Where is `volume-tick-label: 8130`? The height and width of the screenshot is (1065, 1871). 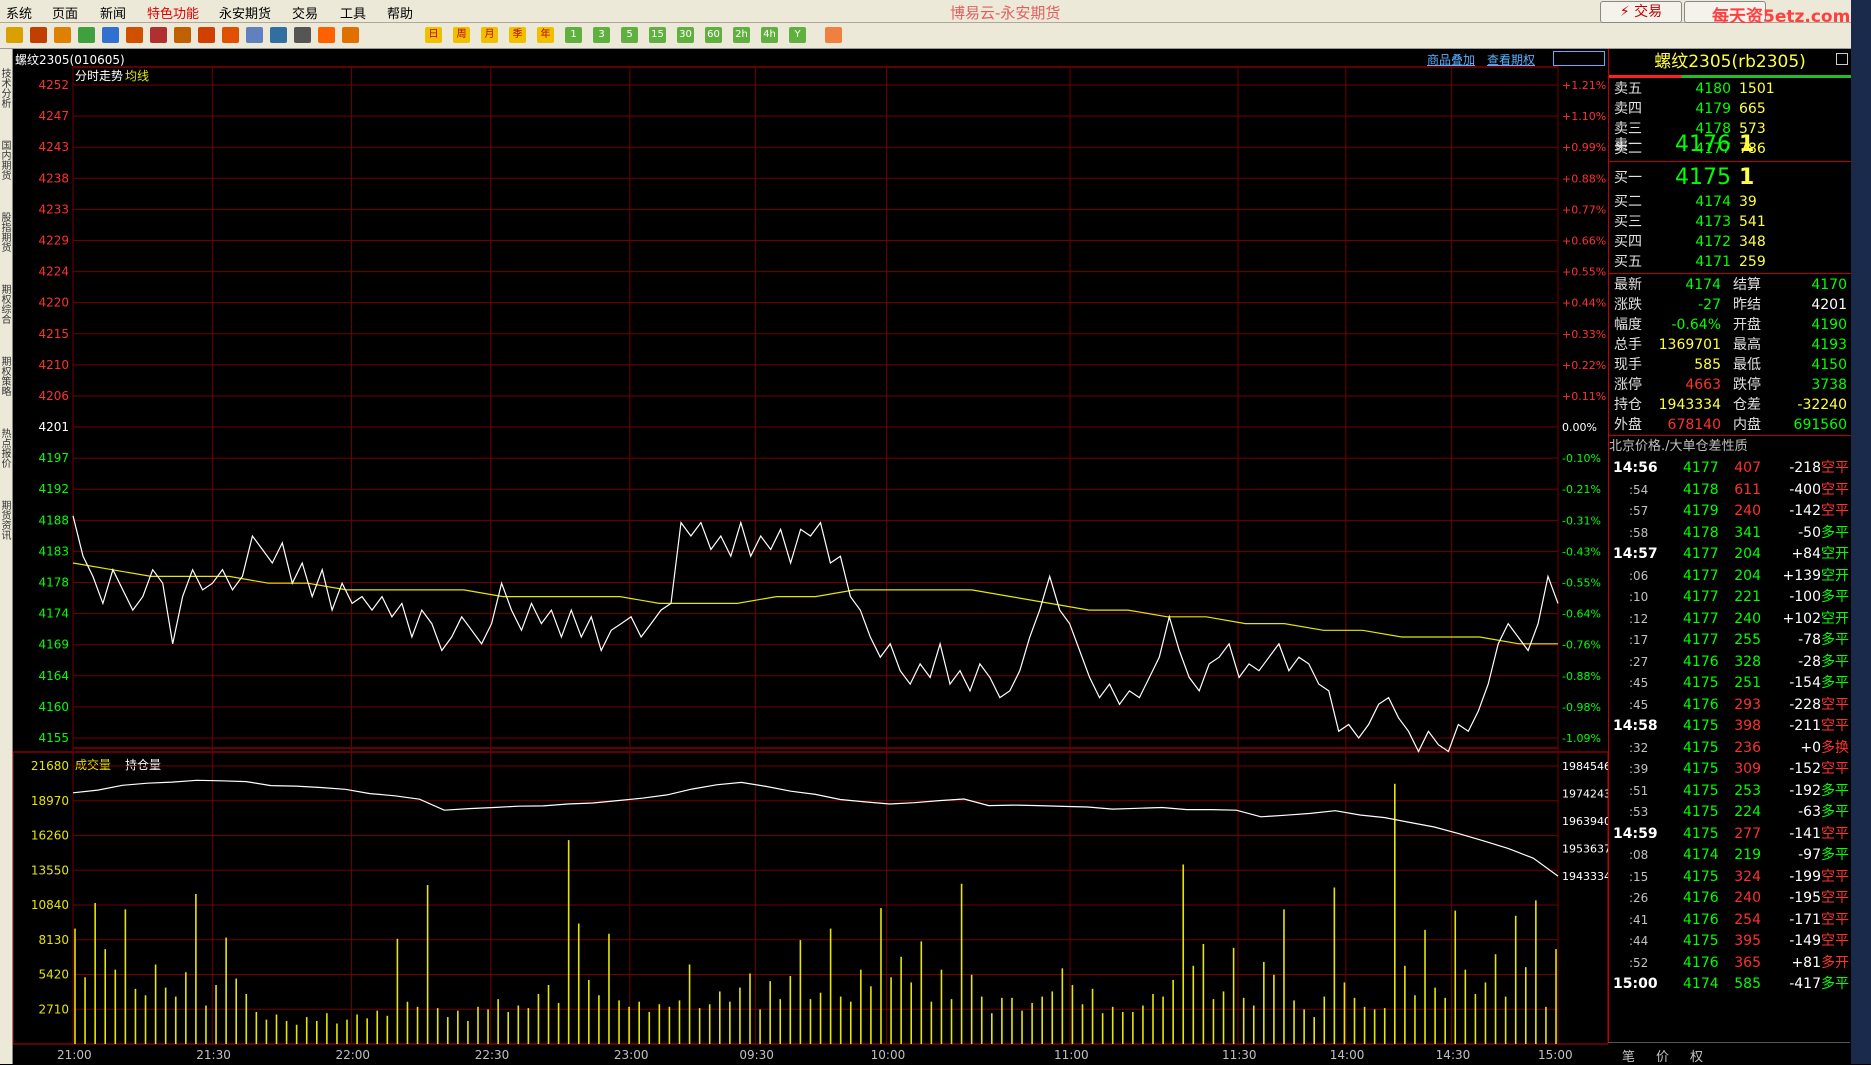 volume-tick-label: 8130 is located at coordinates (53, 940).